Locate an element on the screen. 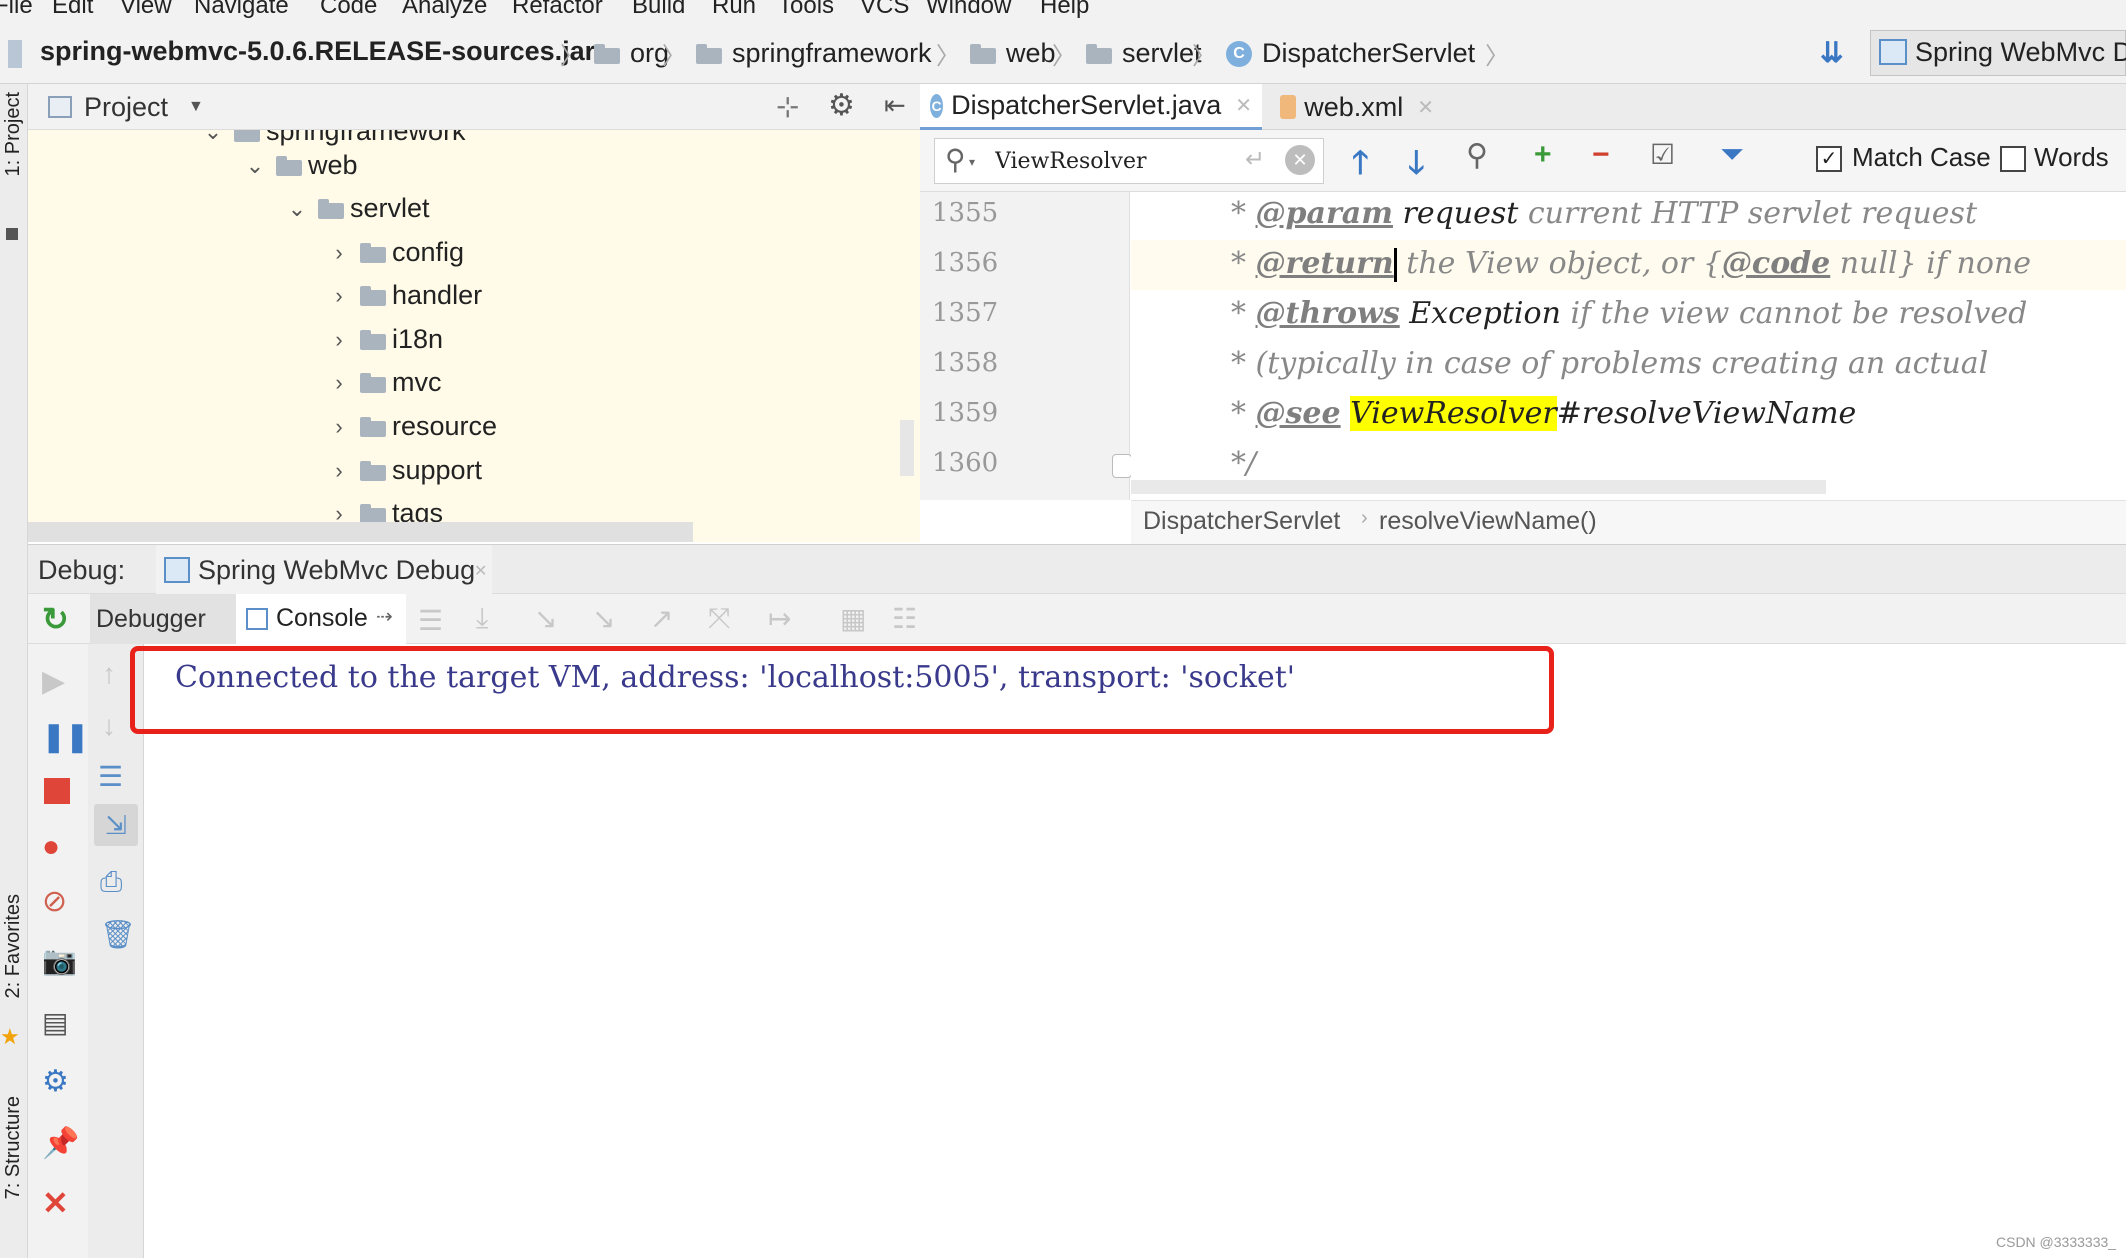 The height and width of the screenshot is (1258, 2126). menu-edit: Edit is located at coordinates (72, 10).